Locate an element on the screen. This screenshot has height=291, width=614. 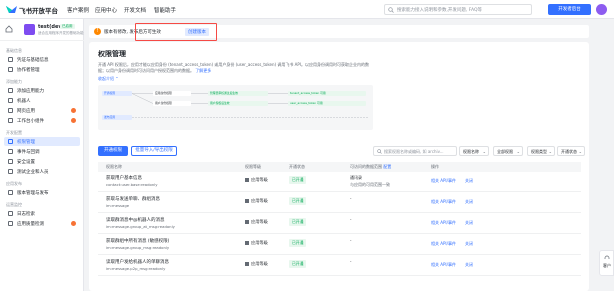
column-actions: 操作 is located at coordinates (435, 166).